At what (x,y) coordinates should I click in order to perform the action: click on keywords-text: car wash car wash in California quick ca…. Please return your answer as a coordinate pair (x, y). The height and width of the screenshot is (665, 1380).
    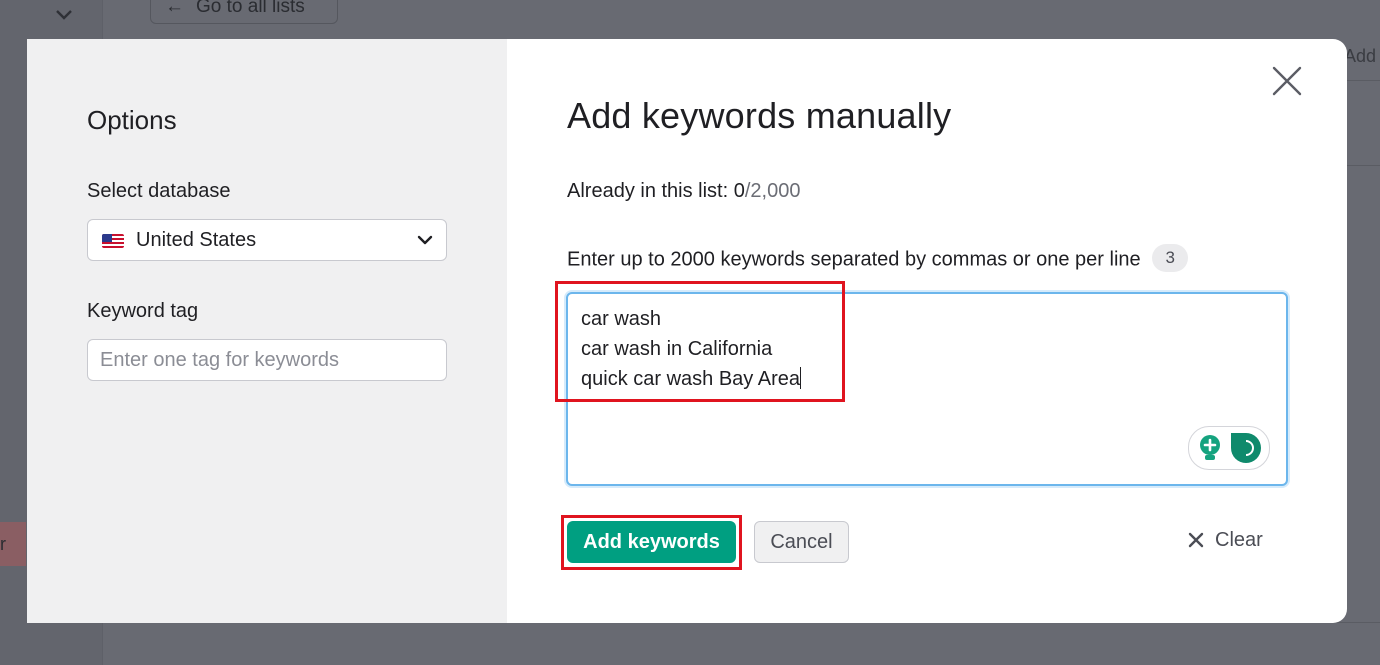
    Looking at the image, I should click on (691, 349).